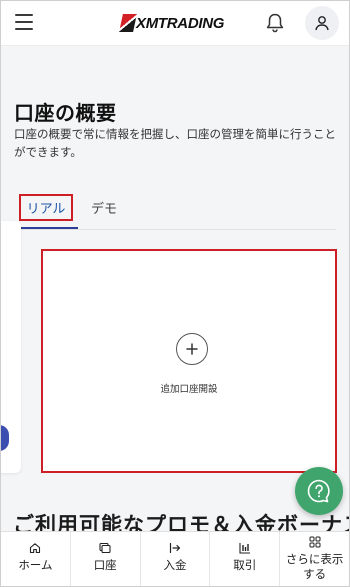  I want to click on nav-label-trade: 取引, so click(245, 565).